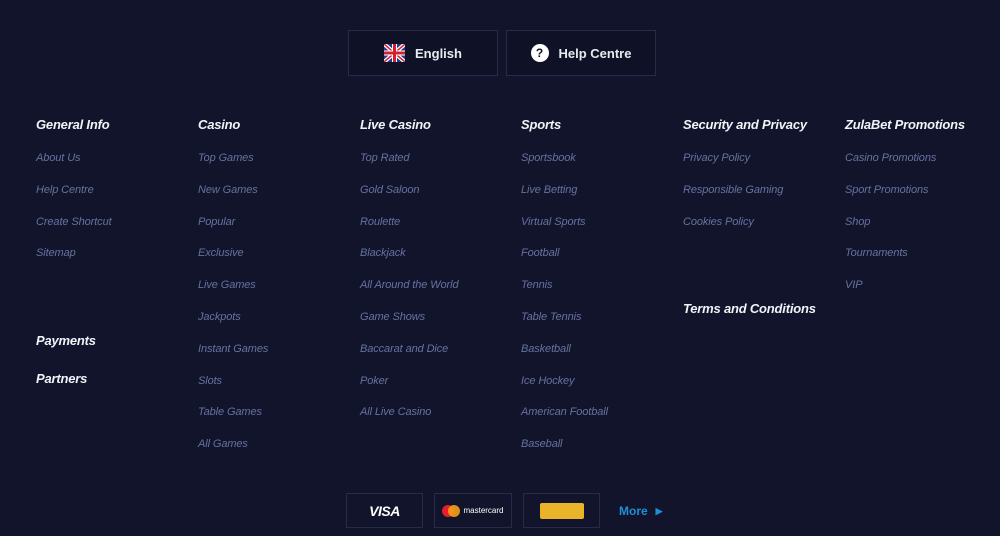  Describe the element at coordinates (539, 53) in the screenshot. I see `question-icon: ?` at that location.